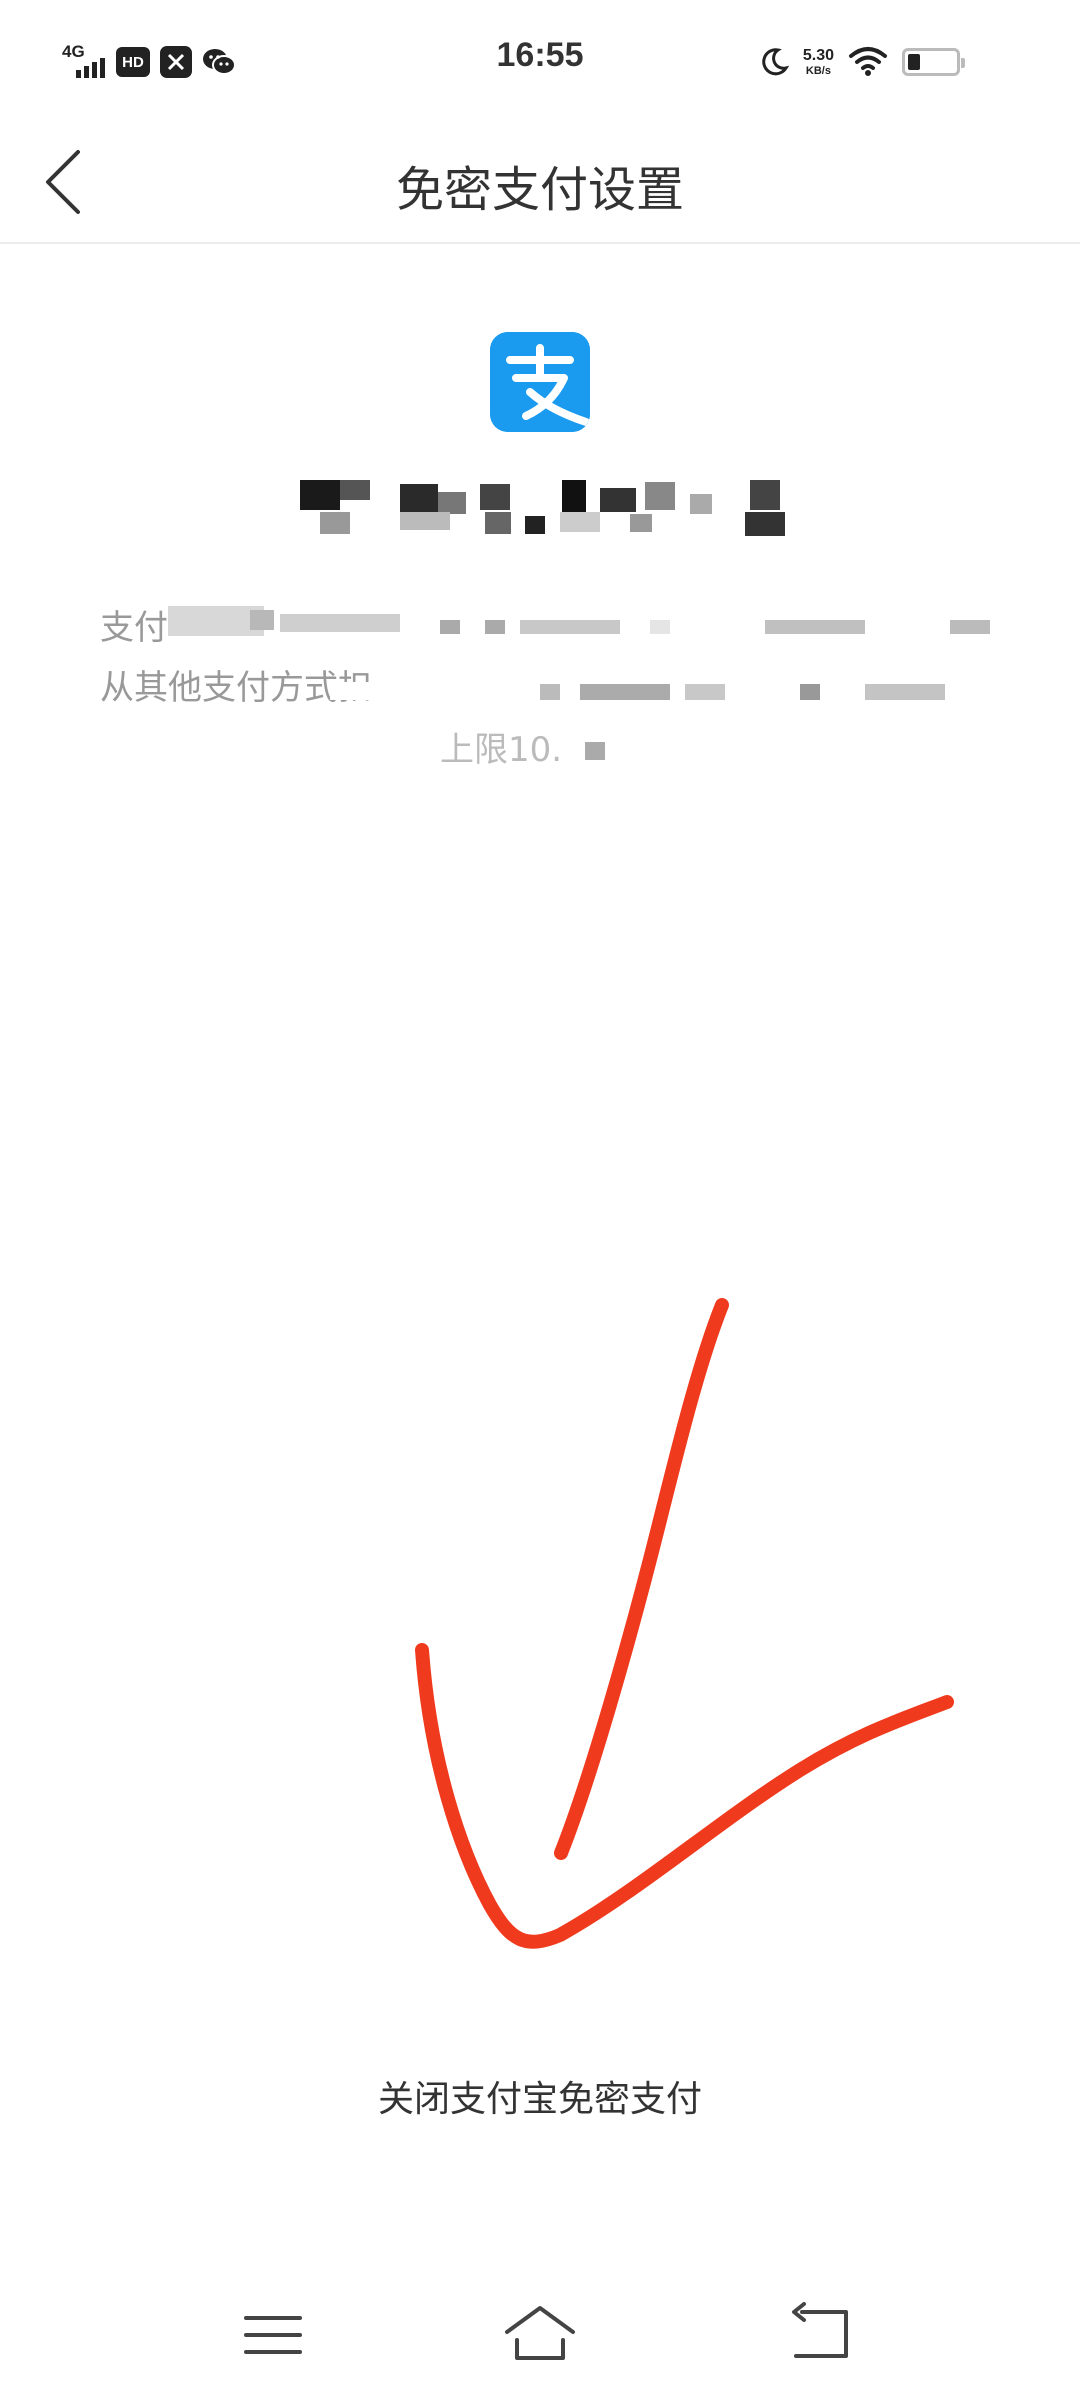 The width and height of the screenshot is (1080, 2400). Describe the element at coordinates (868, 62) in the screenshot. I see `wifi-icon` at that location.